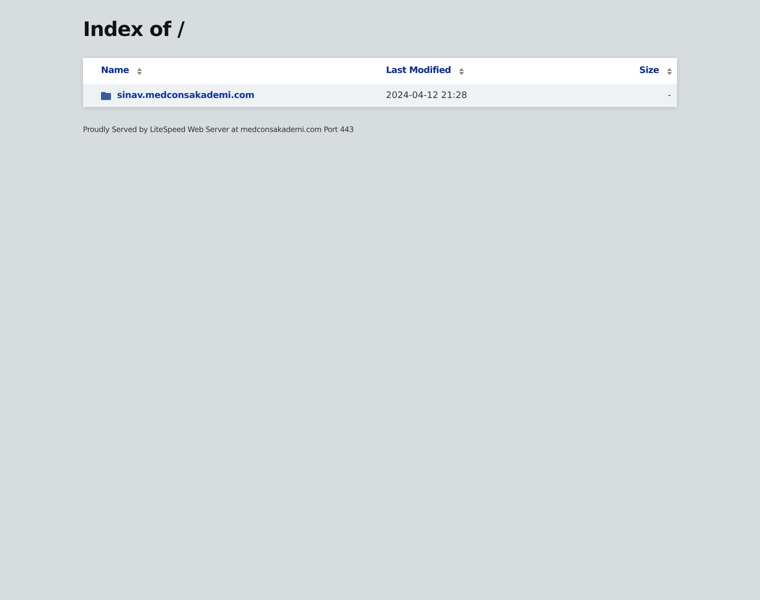 The width and height of the screenshot is (760, 600). Describe the element at coordinates (669, 95) in the screenshot. I see `file-size: -` at that location.